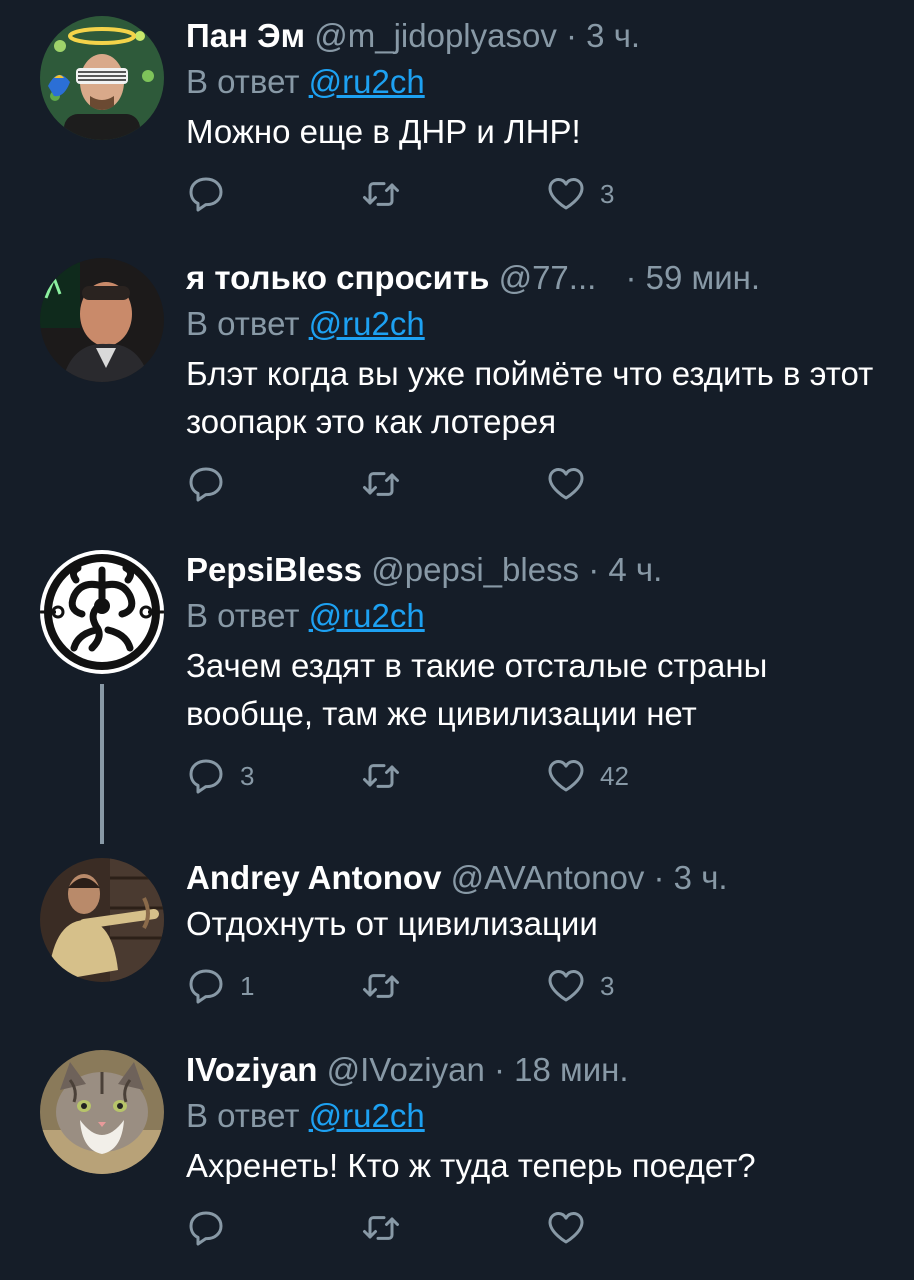  What do you see at coordinates (102, 764) in the screenshot?
I see `thread-connector-line` at bounding box center [102, 764].